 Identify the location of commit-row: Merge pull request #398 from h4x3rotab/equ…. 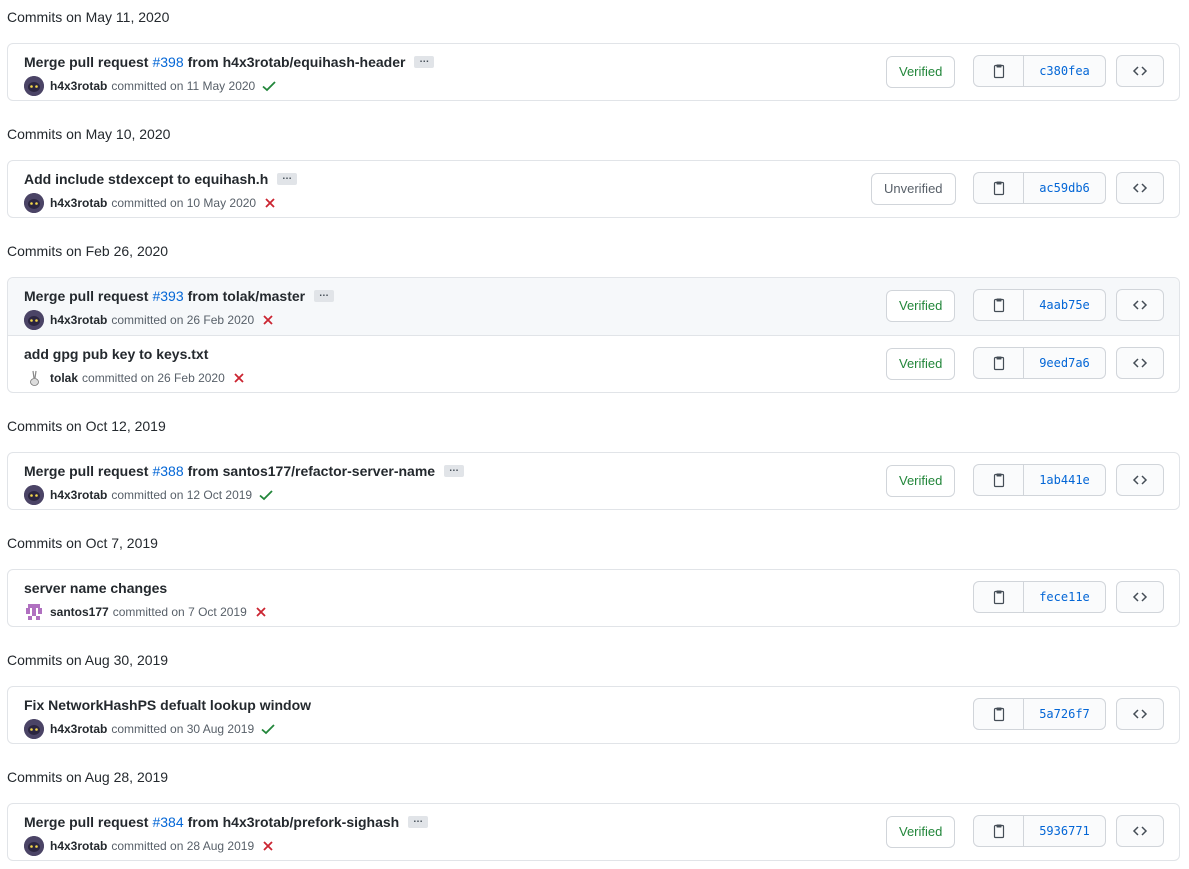
(593, 72).